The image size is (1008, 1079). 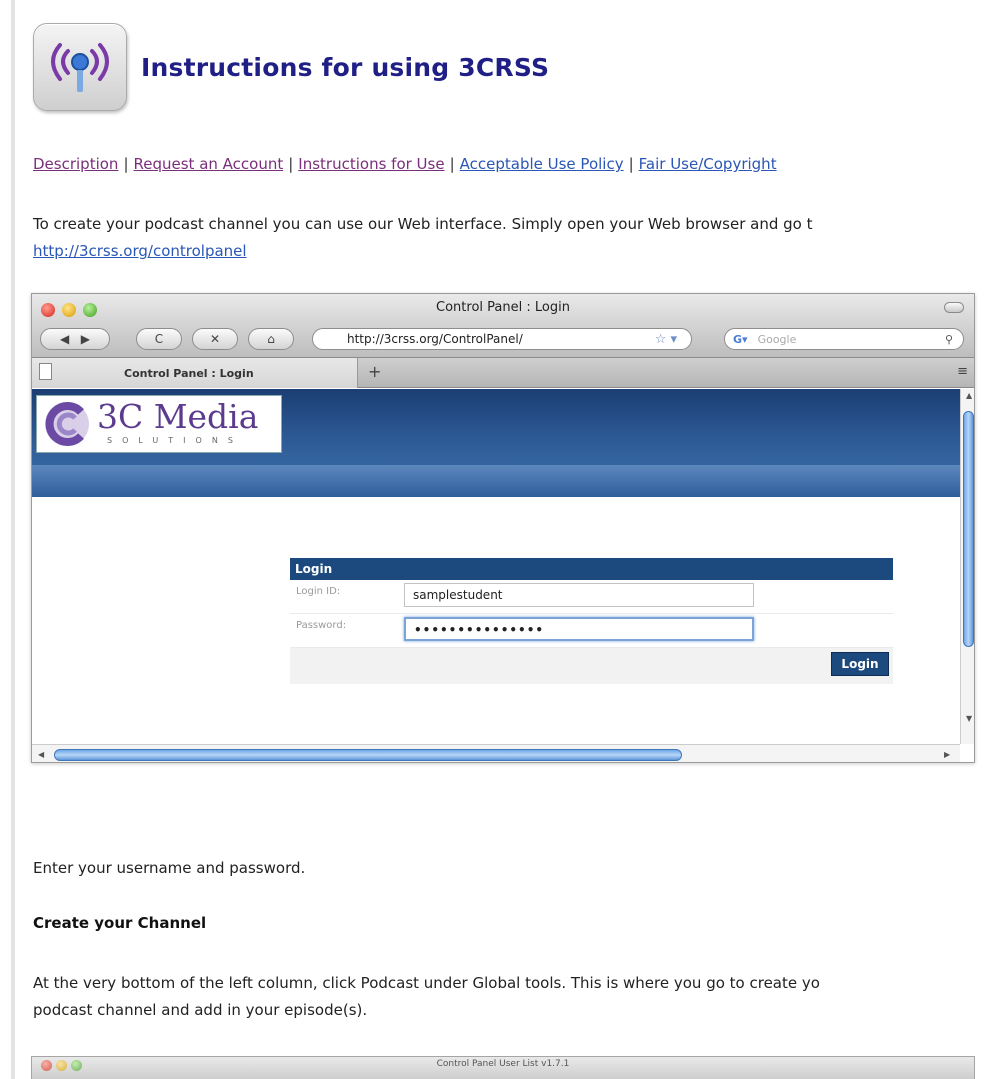 What do you see at coordinates (159, 339) in the screenshot?
I see `reload-icon: C` at bounding box center [159, 339].